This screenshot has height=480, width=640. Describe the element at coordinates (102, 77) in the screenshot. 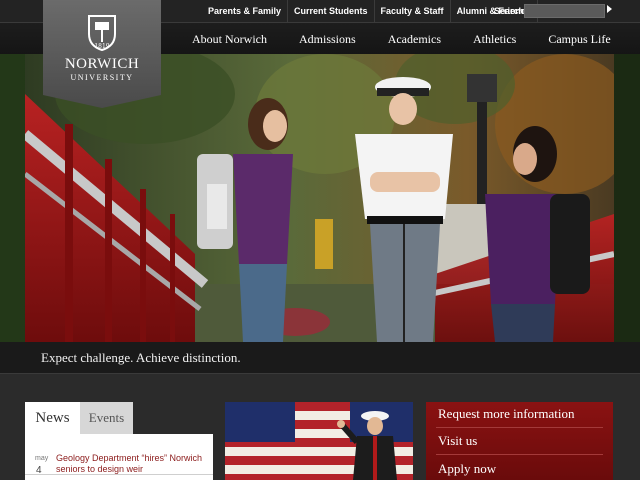

I see `logo-subname: UNIVERSITY` at that location.